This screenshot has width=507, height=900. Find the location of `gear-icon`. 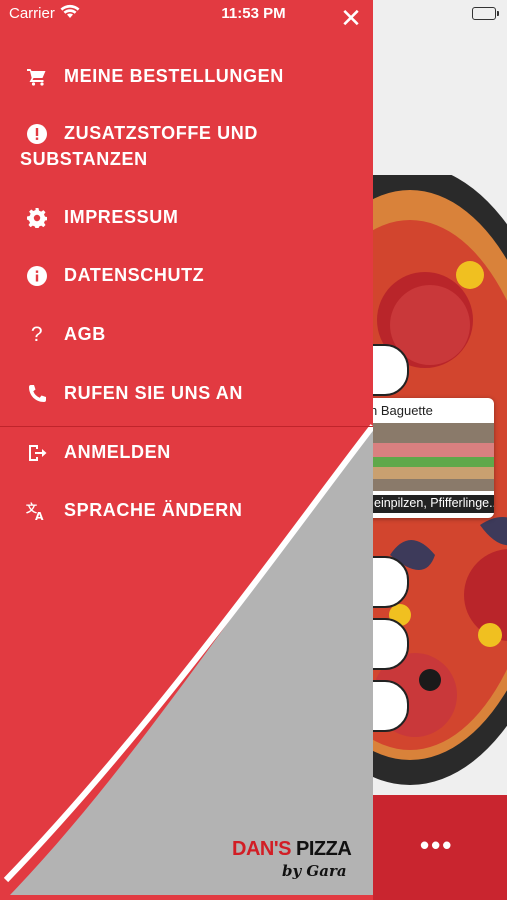

gear-icon is located at coordinates (37, 218).